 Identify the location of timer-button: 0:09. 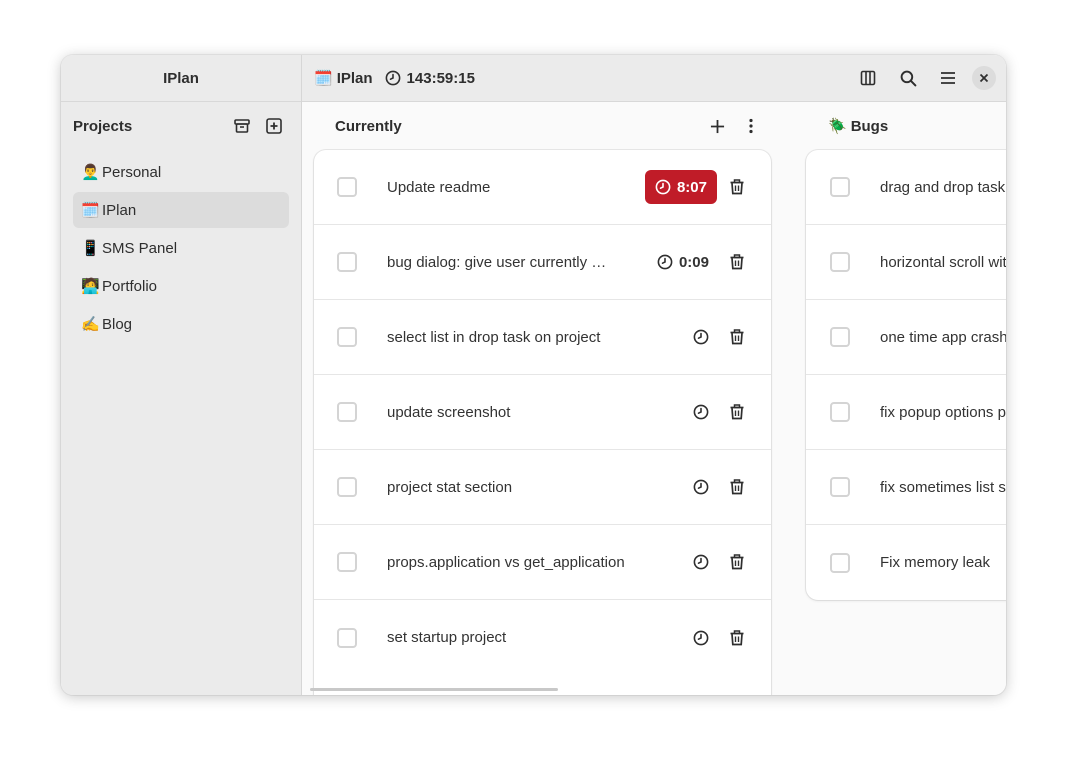
(683, 262).